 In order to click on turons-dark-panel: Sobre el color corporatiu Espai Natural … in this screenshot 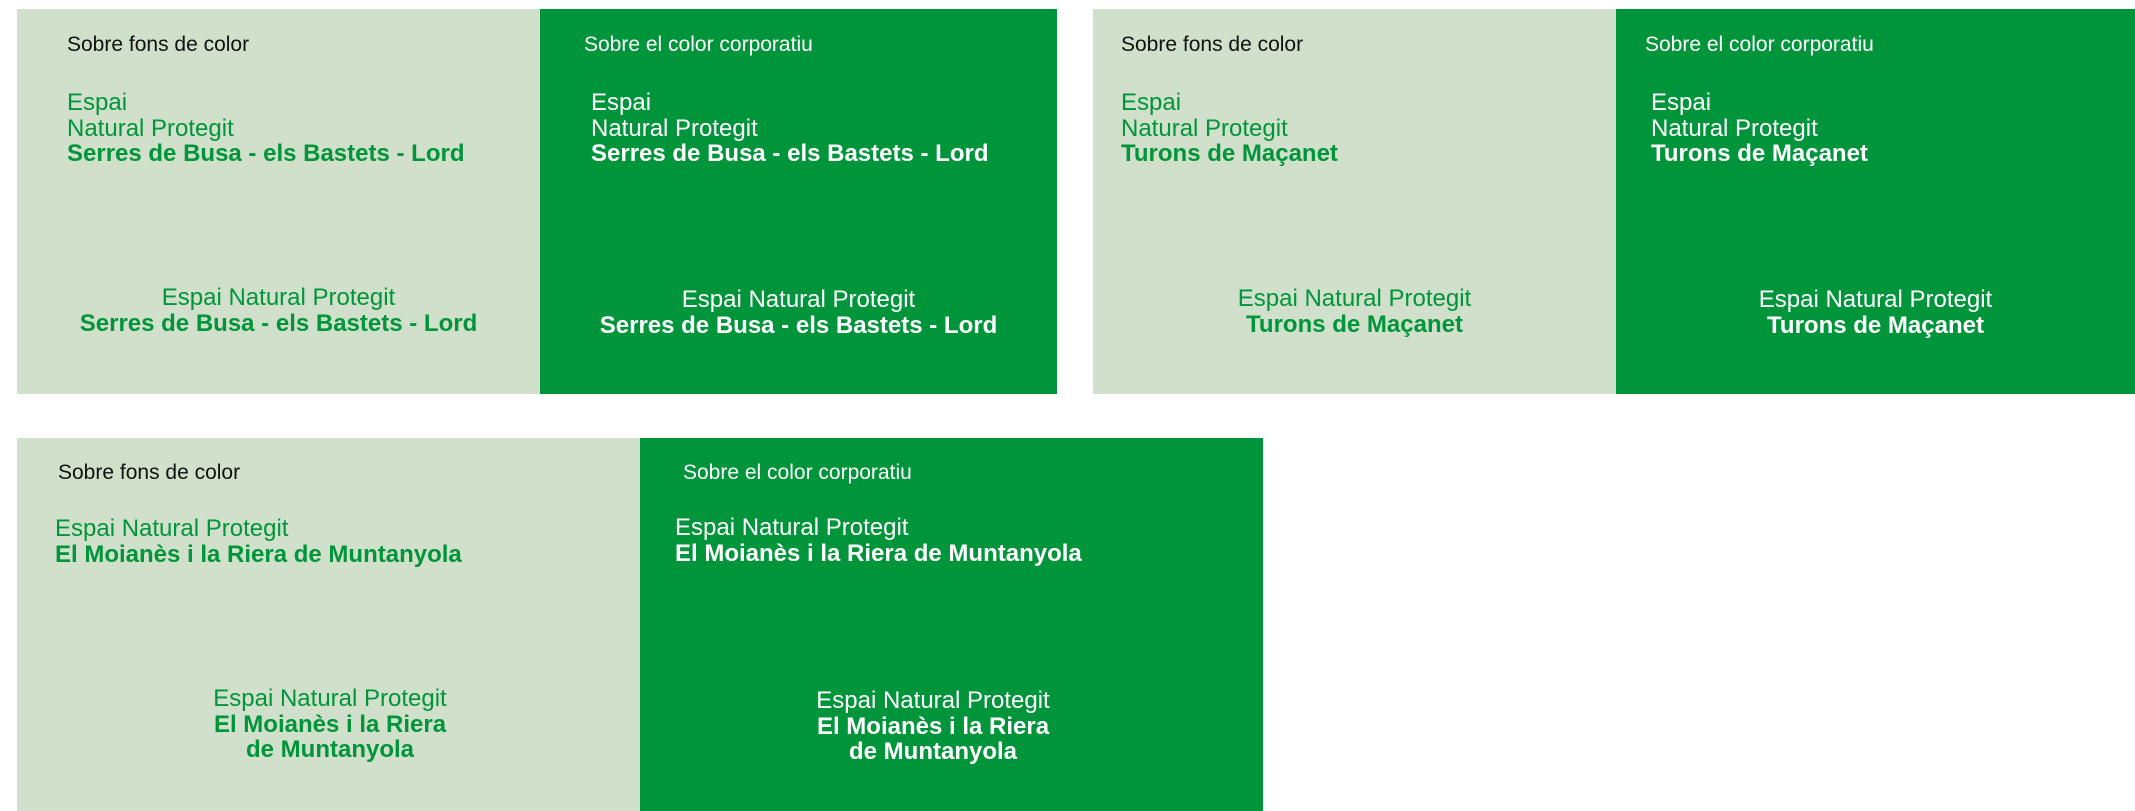, I will do `click(1875, 201)`.